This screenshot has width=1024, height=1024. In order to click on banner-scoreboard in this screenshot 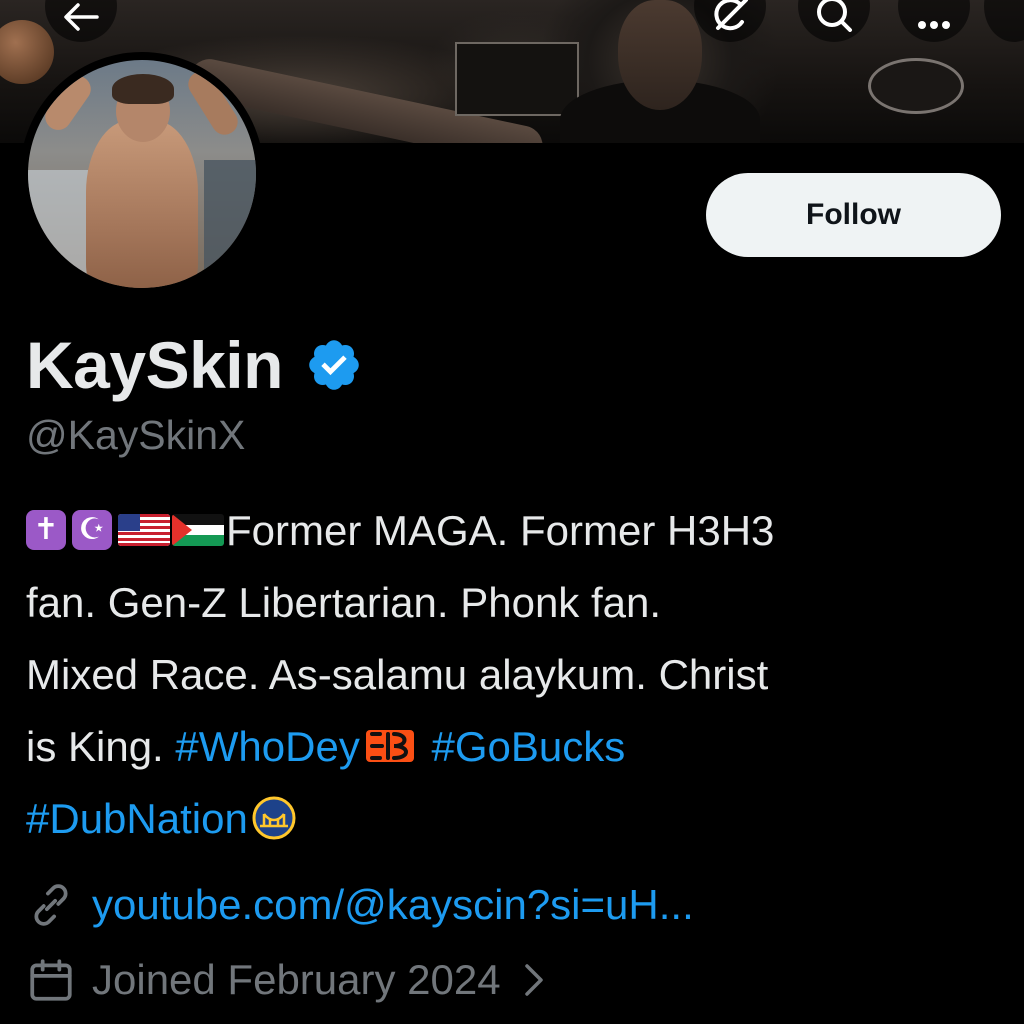, I will do `click(517, 79)`.